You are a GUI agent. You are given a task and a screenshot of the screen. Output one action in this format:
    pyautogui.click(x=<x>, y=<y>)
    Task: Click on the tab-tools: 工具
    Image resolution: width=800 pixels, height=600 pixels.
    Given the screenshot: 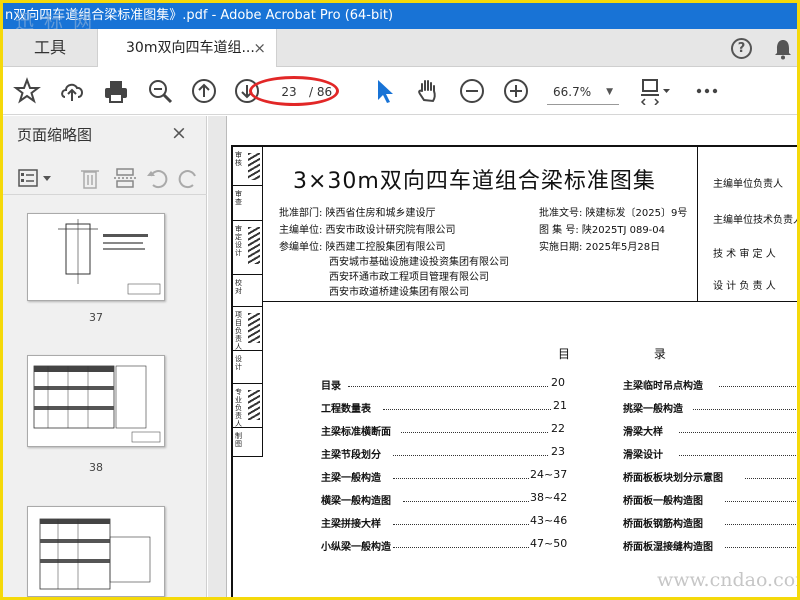 What is the action you would take?
    pyautogui.click(x=50, y=48)
    